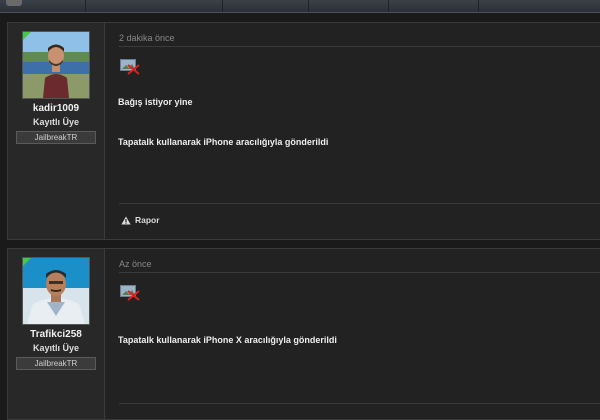 The image size is (600, 420). I want to click on post-user-info: kadir1009 Kayıtlı Üye JailbreakTR, so click(56, 131).